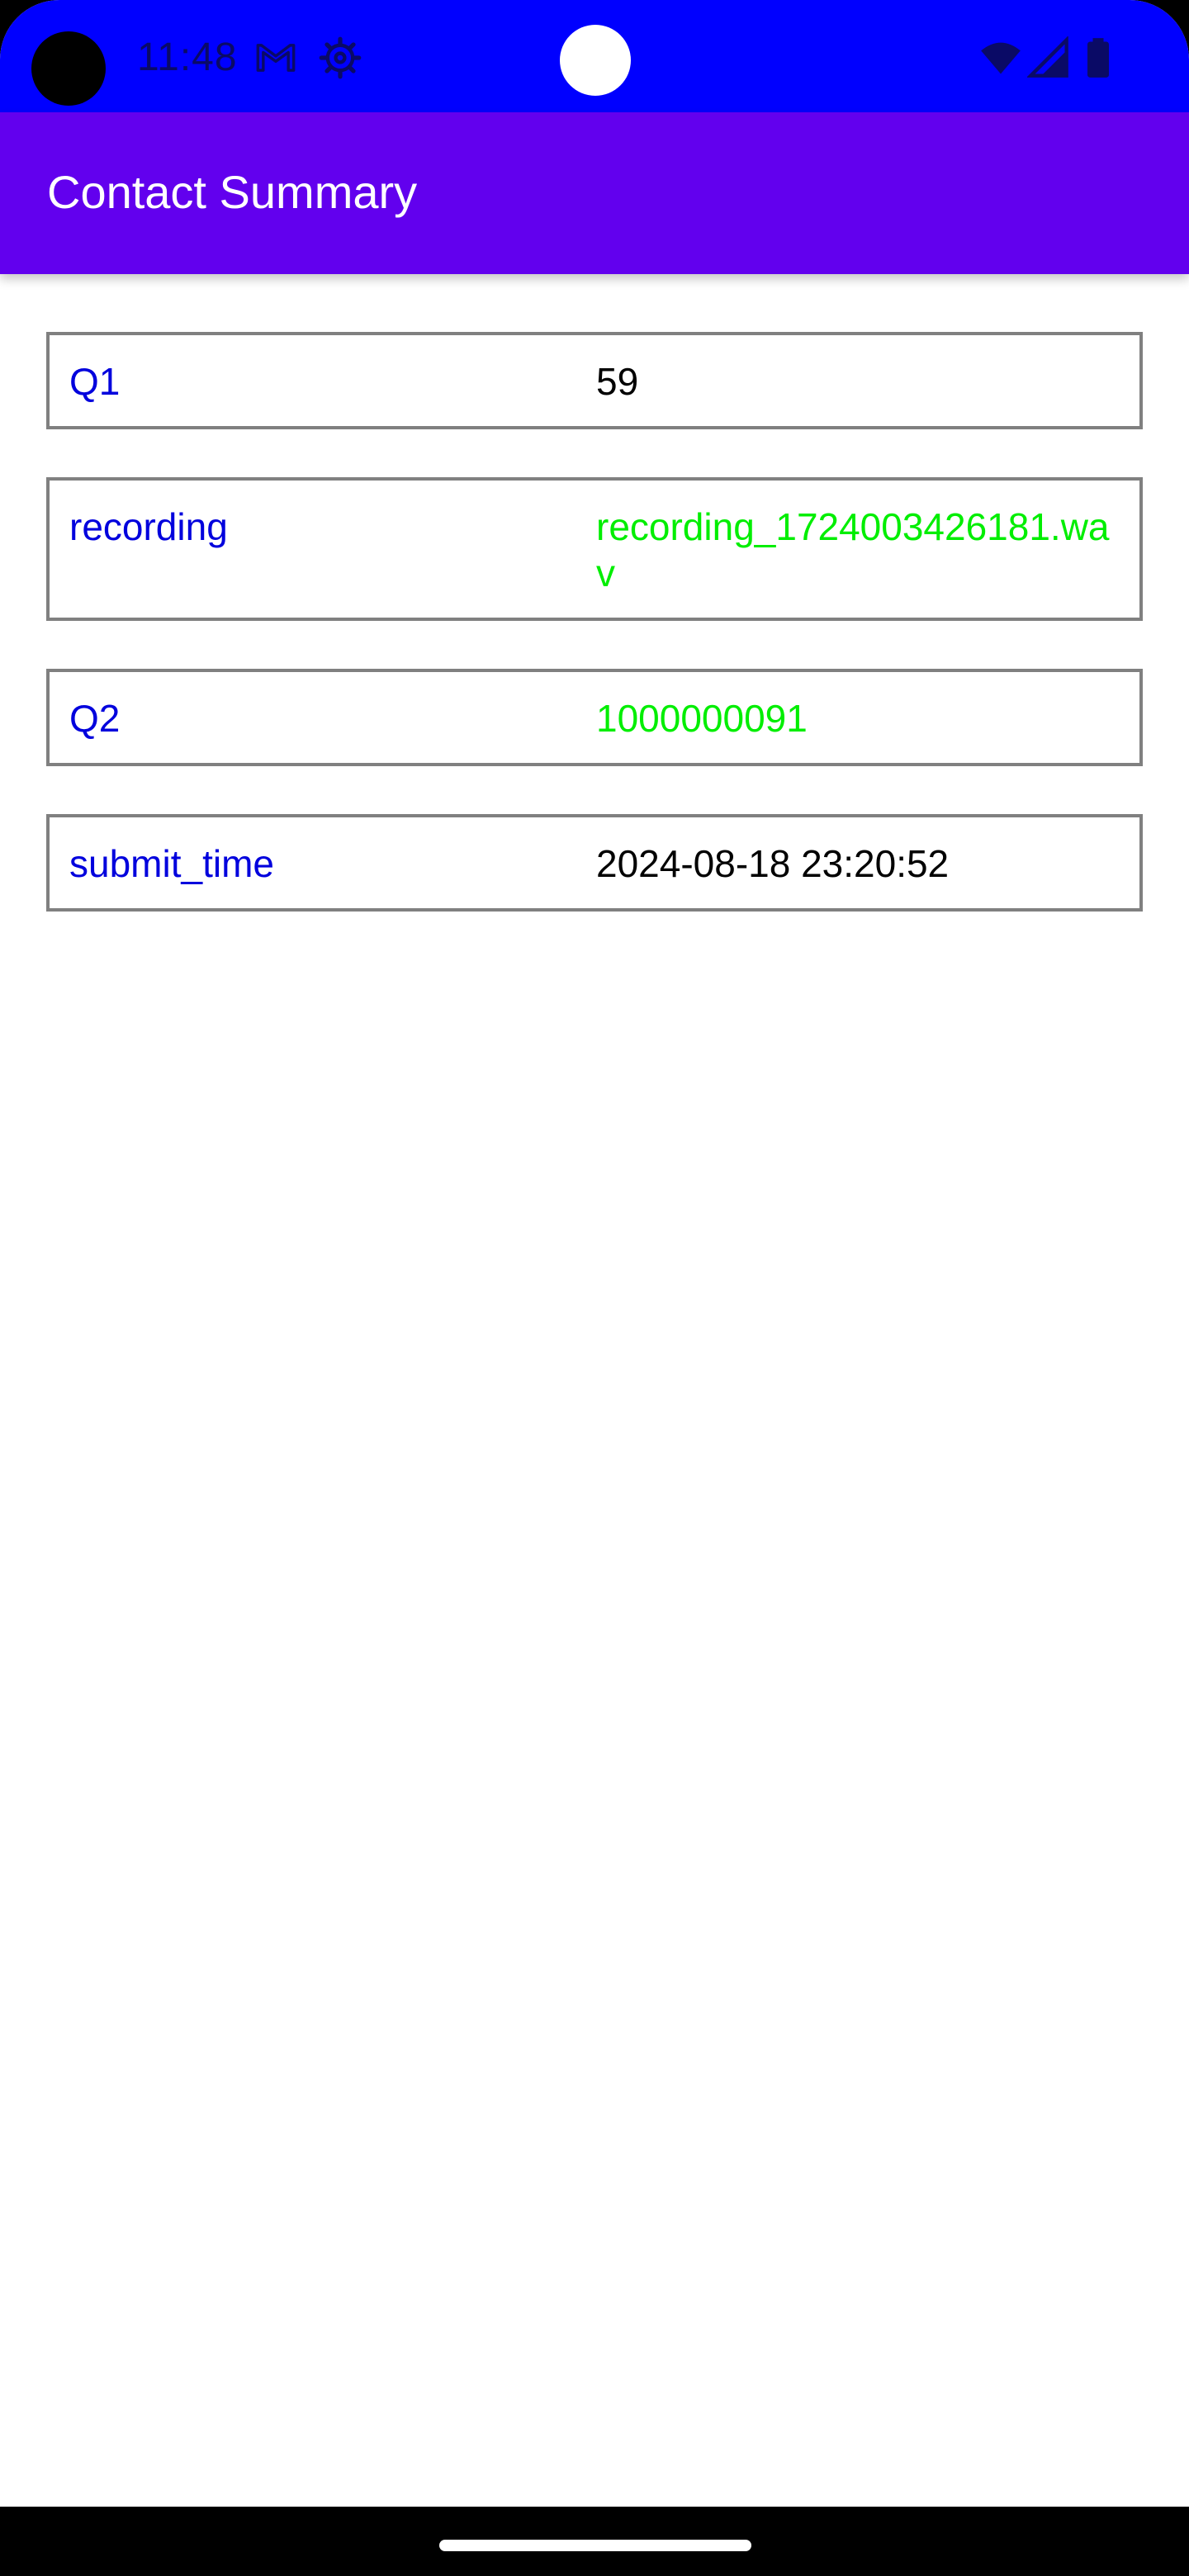  What do you see at coordinates (594, 863) in the screenshot?
I see `summary-row-submit-time: submit_time 2024-08-18 23:20:52` at bounding box center [594, 863].